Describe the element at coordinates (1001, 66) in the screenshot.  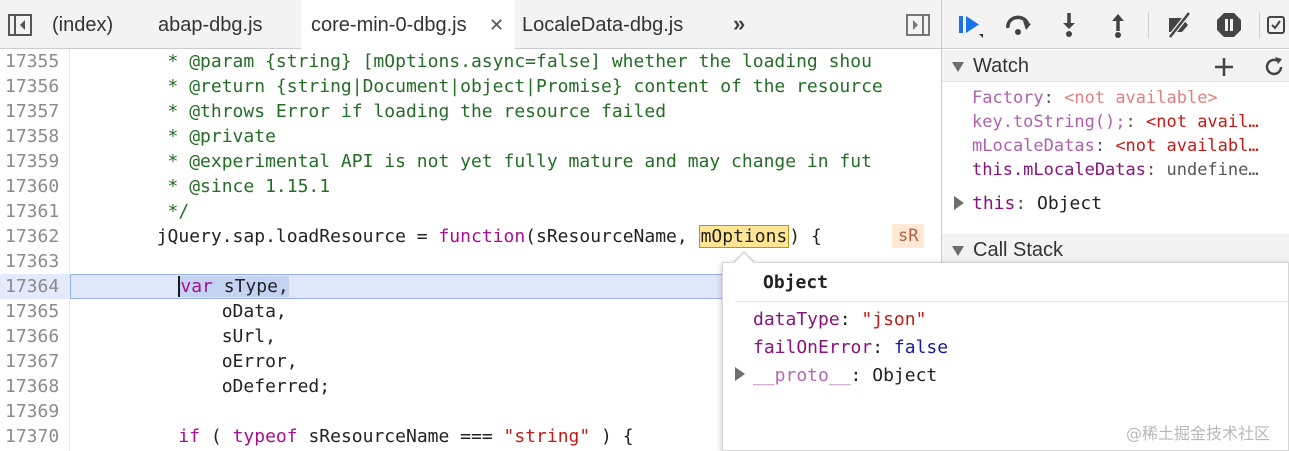
I see `watch-title: Watch` at that location.